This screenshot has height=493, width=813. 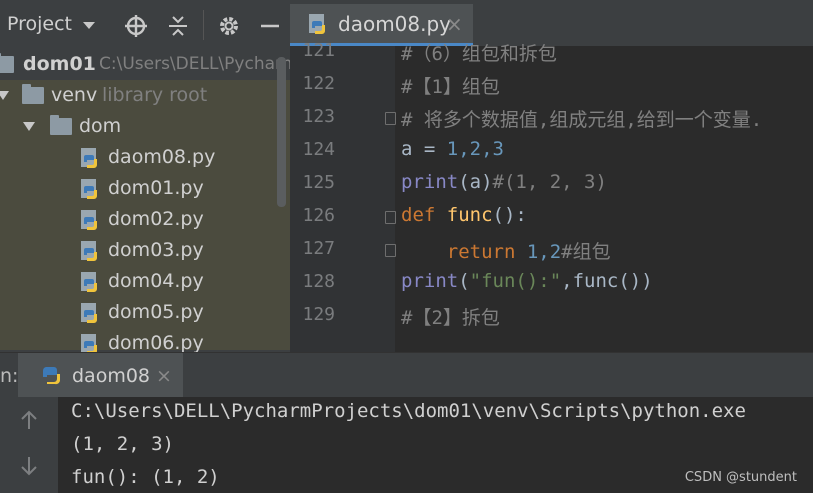 I want to click on python-icon, so click(x=51, y=376).